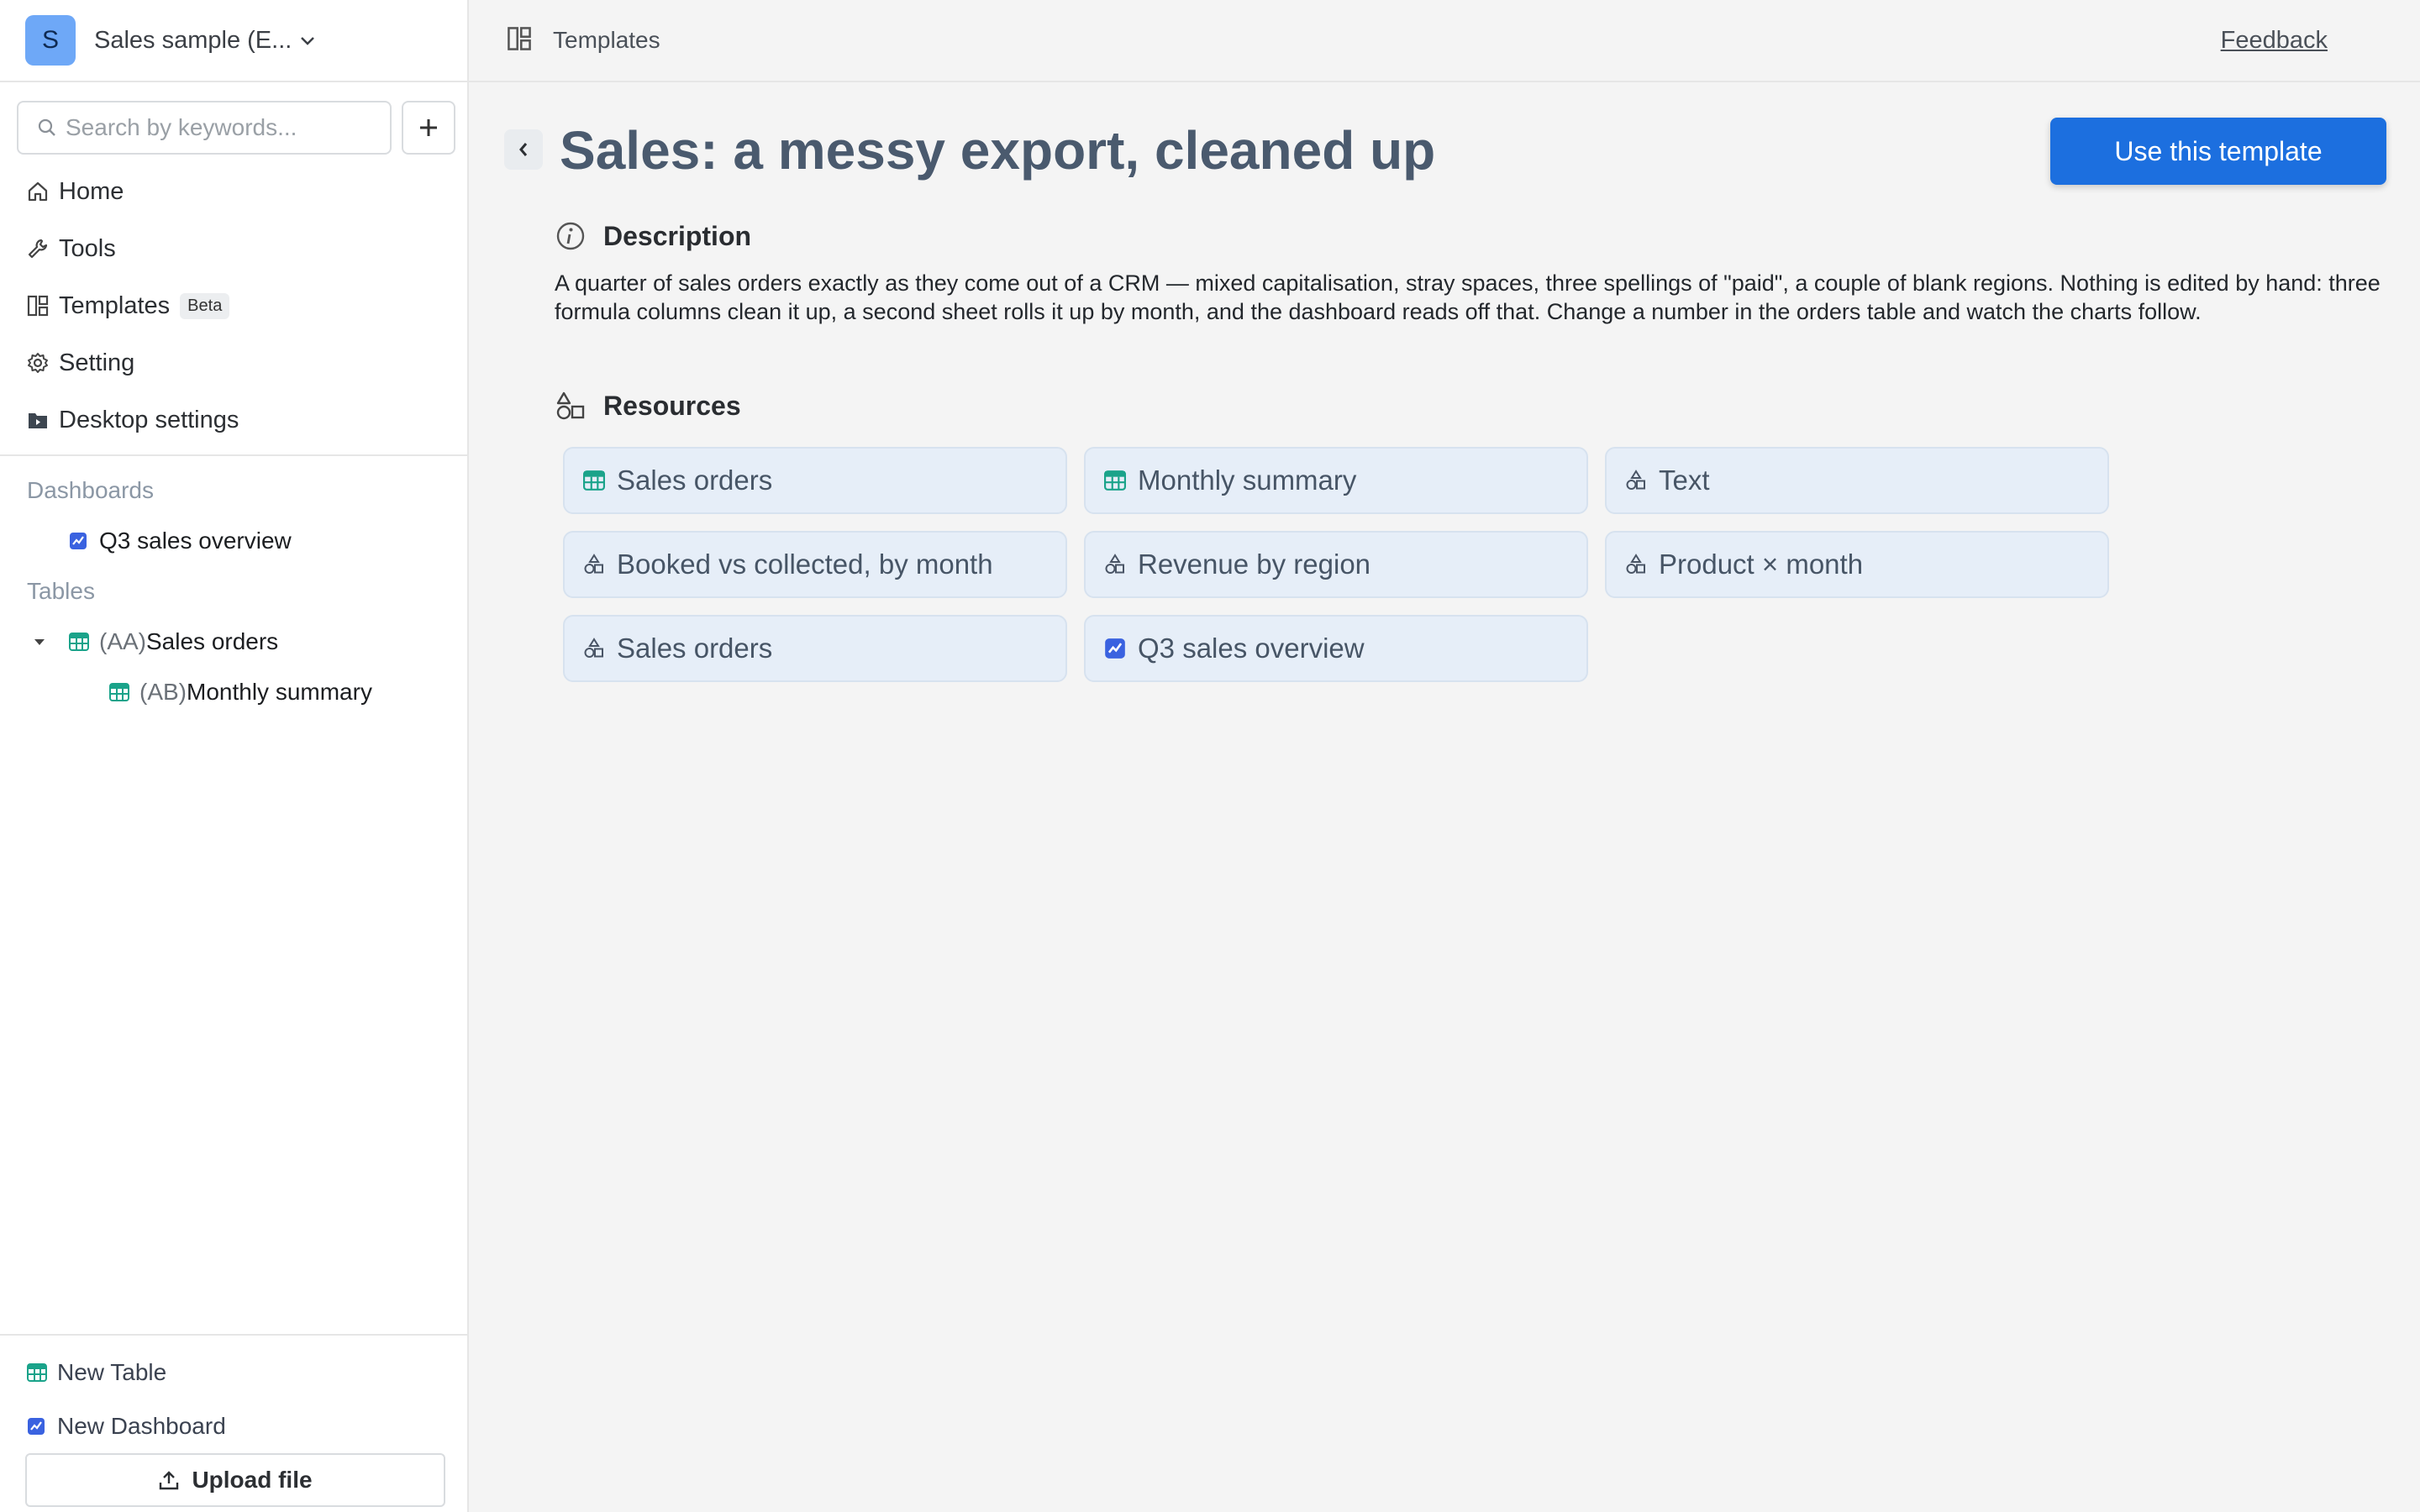 The height and width of the screenshot is (1512, 2420). Describe the element at coordinates (37, 191) in the screenshot. I see `home-icon` at that location.